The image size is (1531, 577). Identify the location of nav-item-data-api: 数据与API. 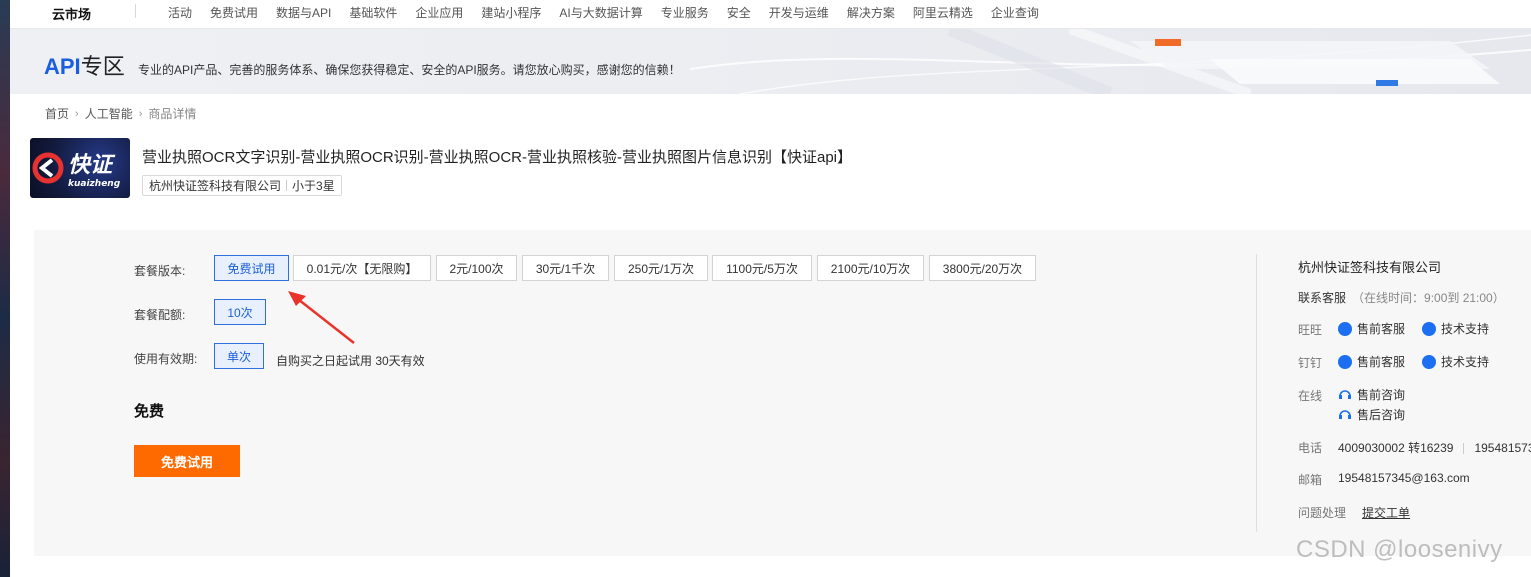
(303, 12).